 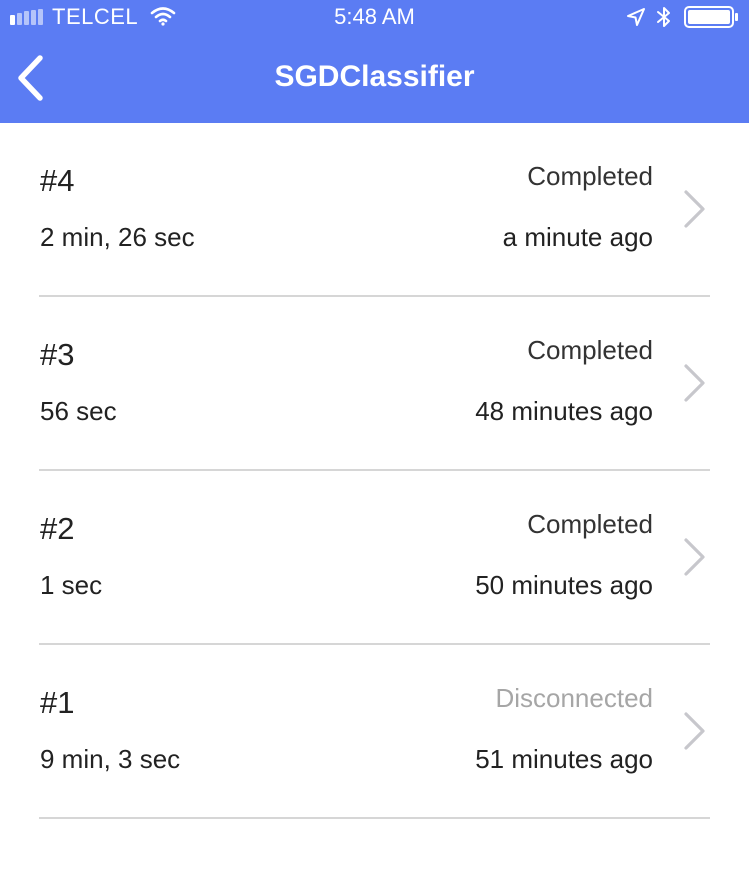 What do you see at coordinates (663, 17) in the screenshot?
I see `bluetooth-icon` at bounding box center [663, 17].